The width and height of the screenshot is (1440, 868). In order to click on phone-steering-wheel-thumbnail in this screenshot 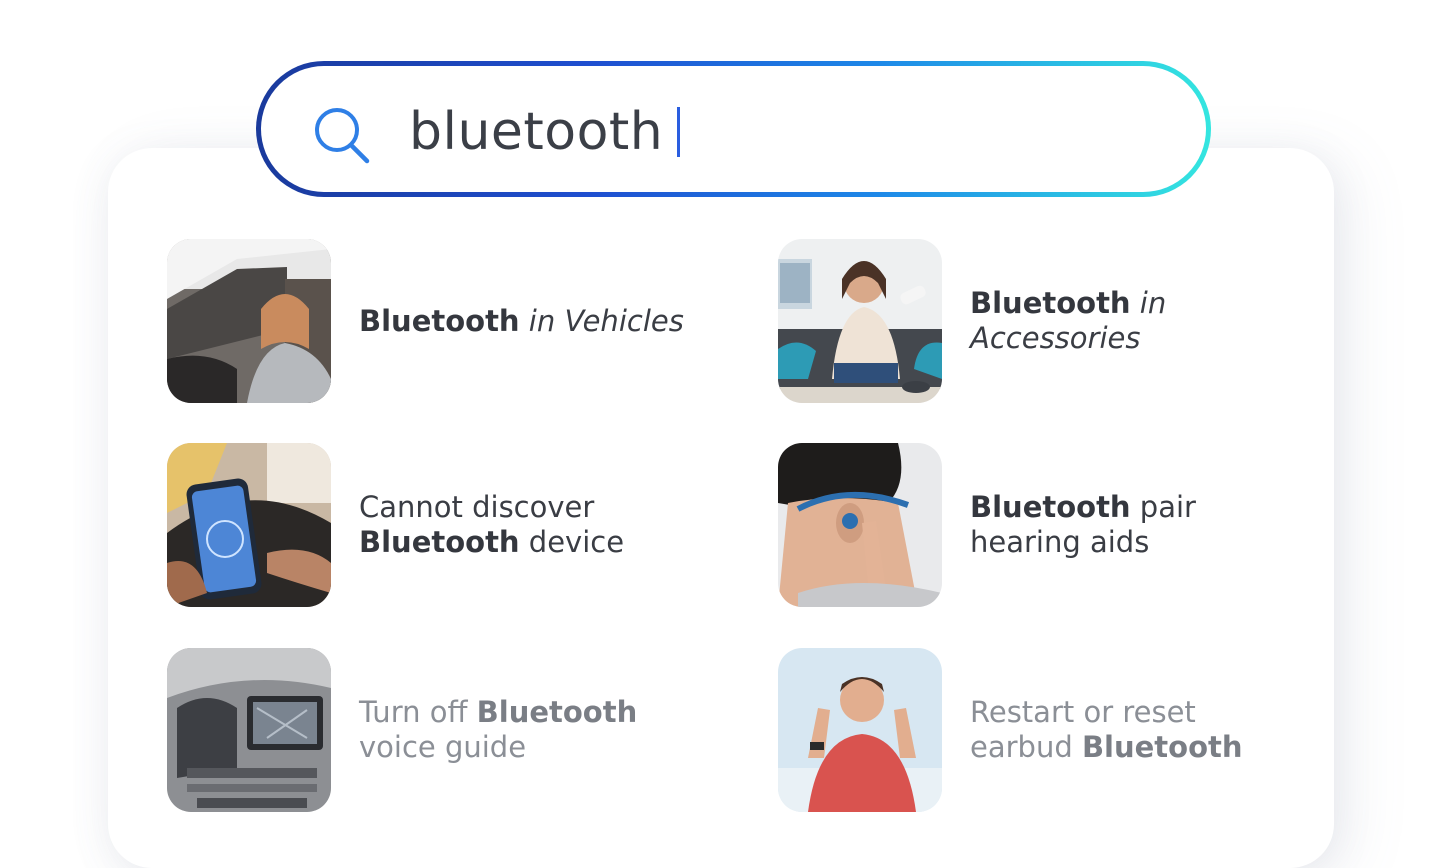, I will do `click(249, 525)`.